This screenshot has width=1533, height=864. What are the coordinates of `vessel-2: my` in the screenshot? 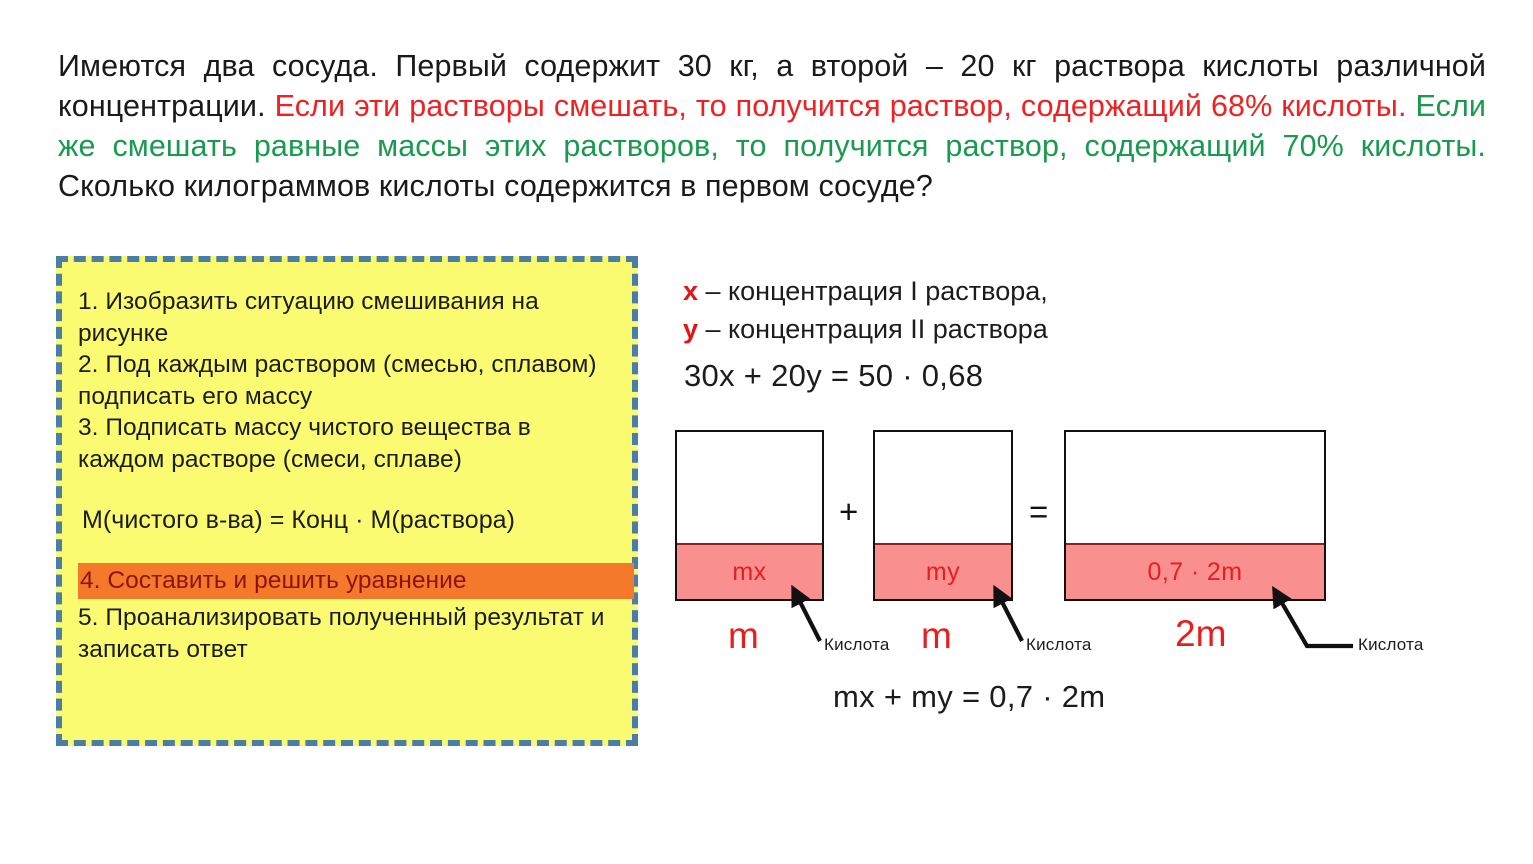 It's located at (943, 515).